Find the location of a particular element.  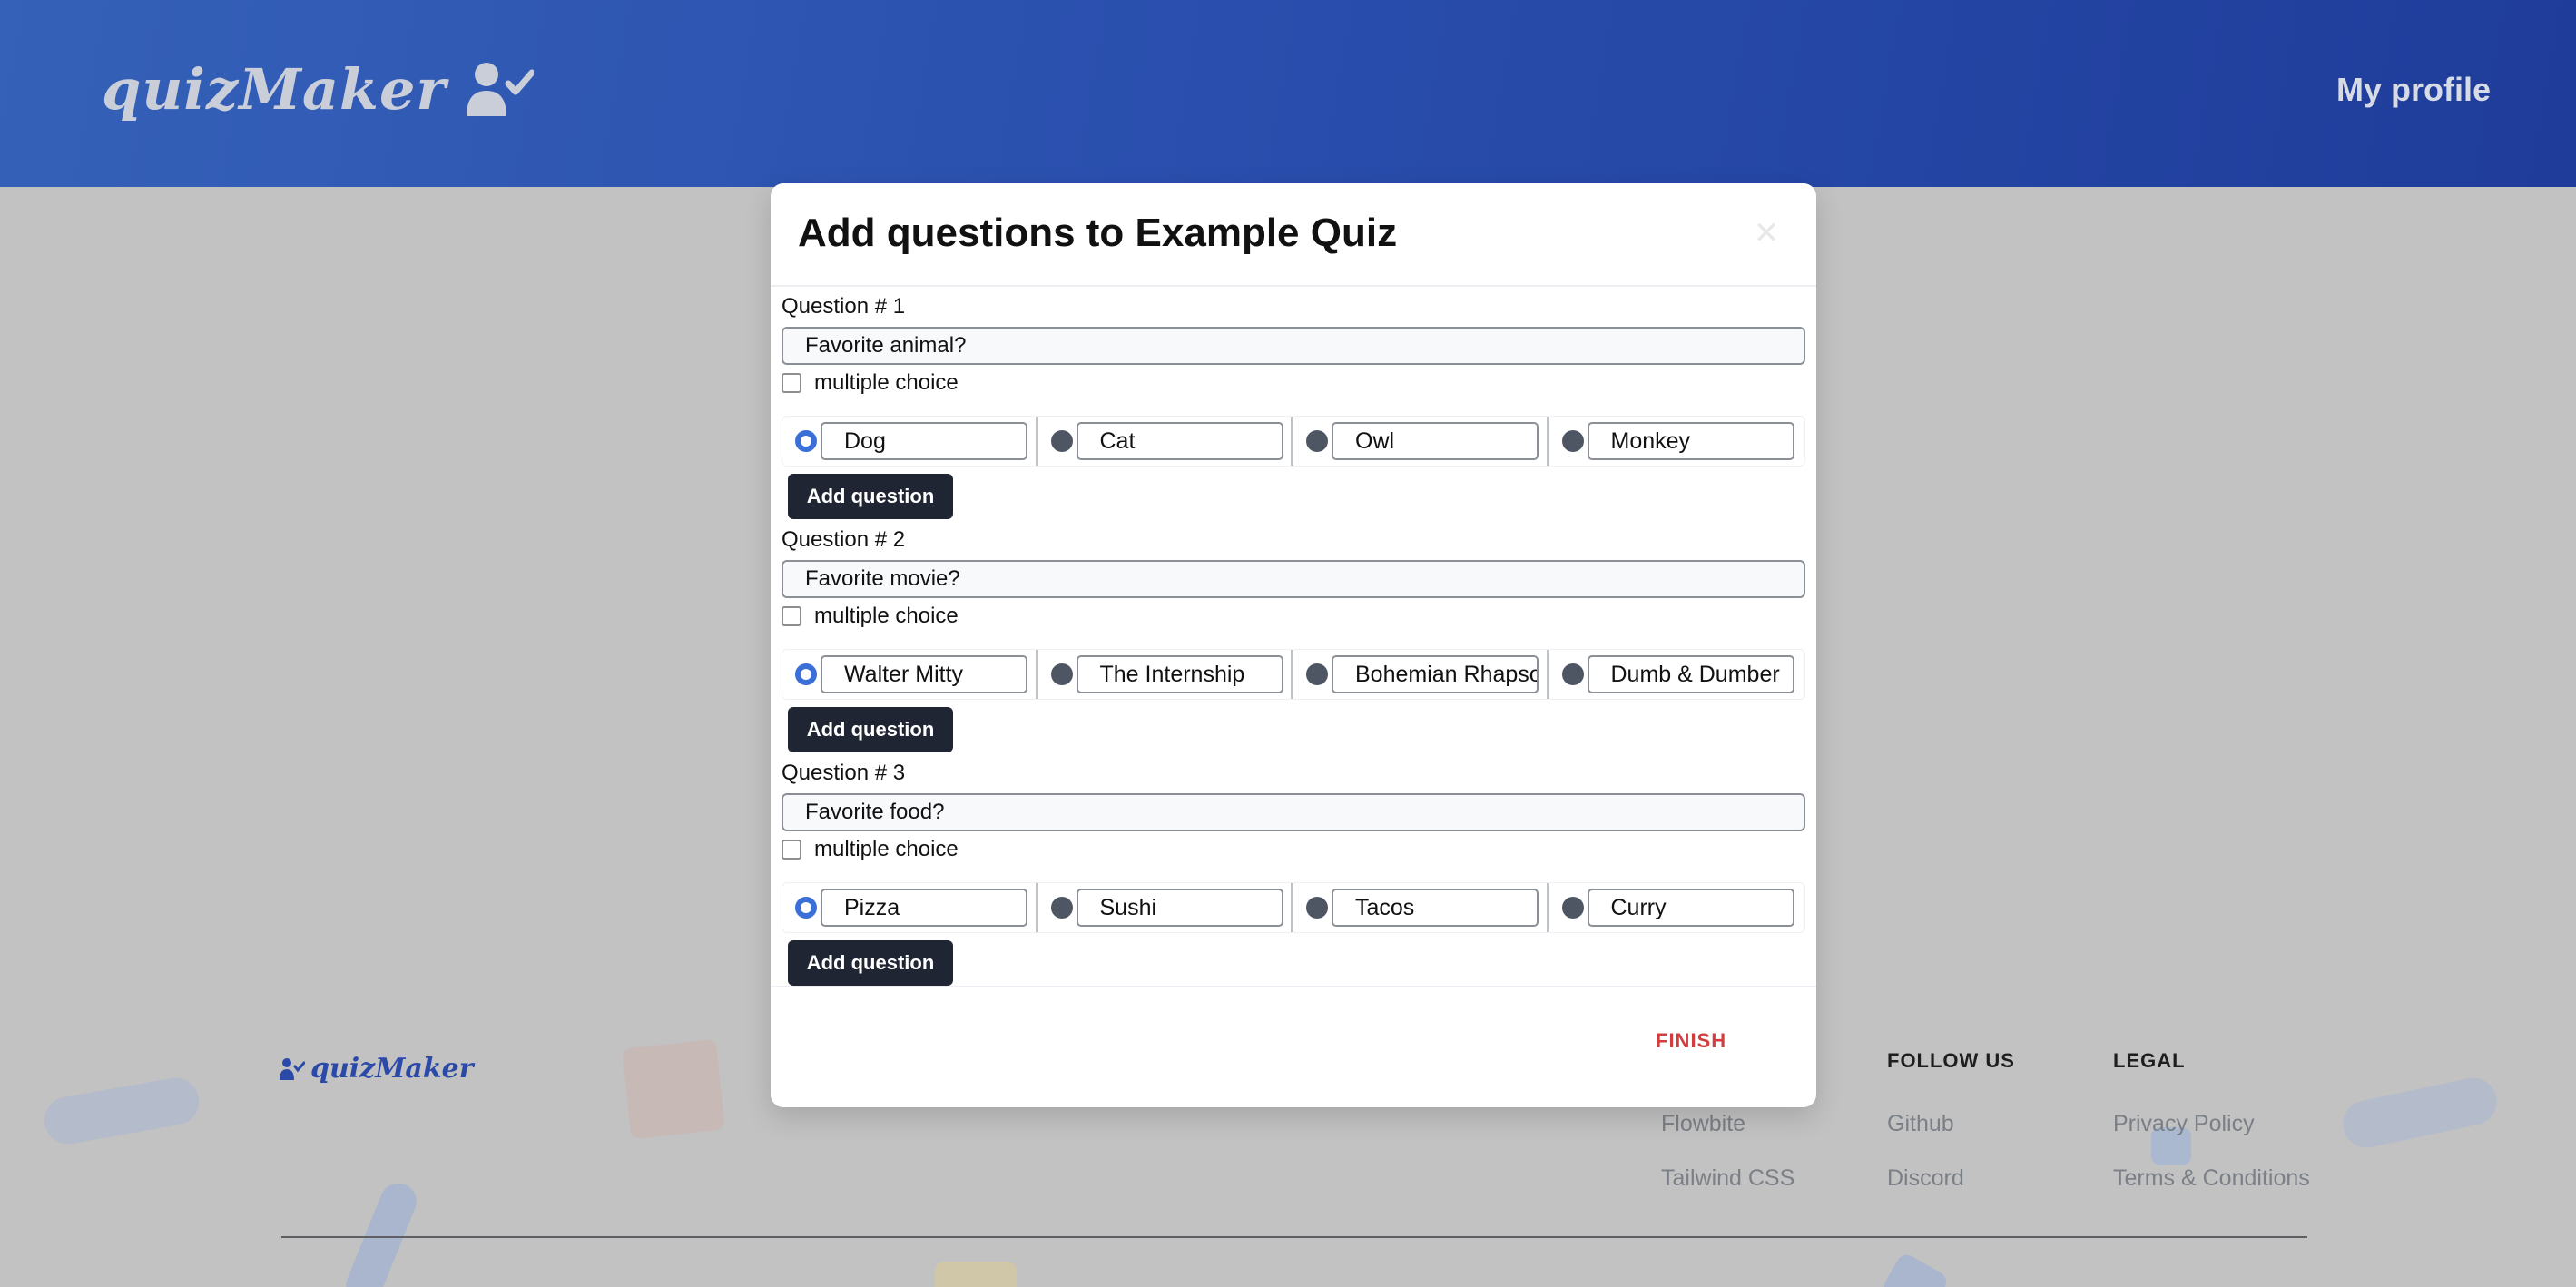

question-label: Question # 3 is located at coordinates (844, 773).